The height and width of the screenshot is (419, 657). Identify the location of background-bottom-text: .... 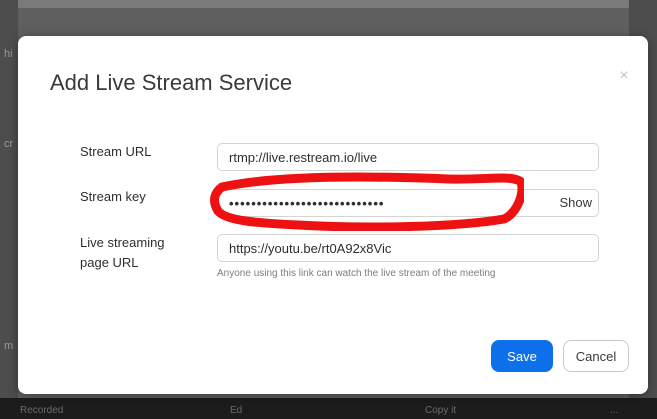
(614, 410).